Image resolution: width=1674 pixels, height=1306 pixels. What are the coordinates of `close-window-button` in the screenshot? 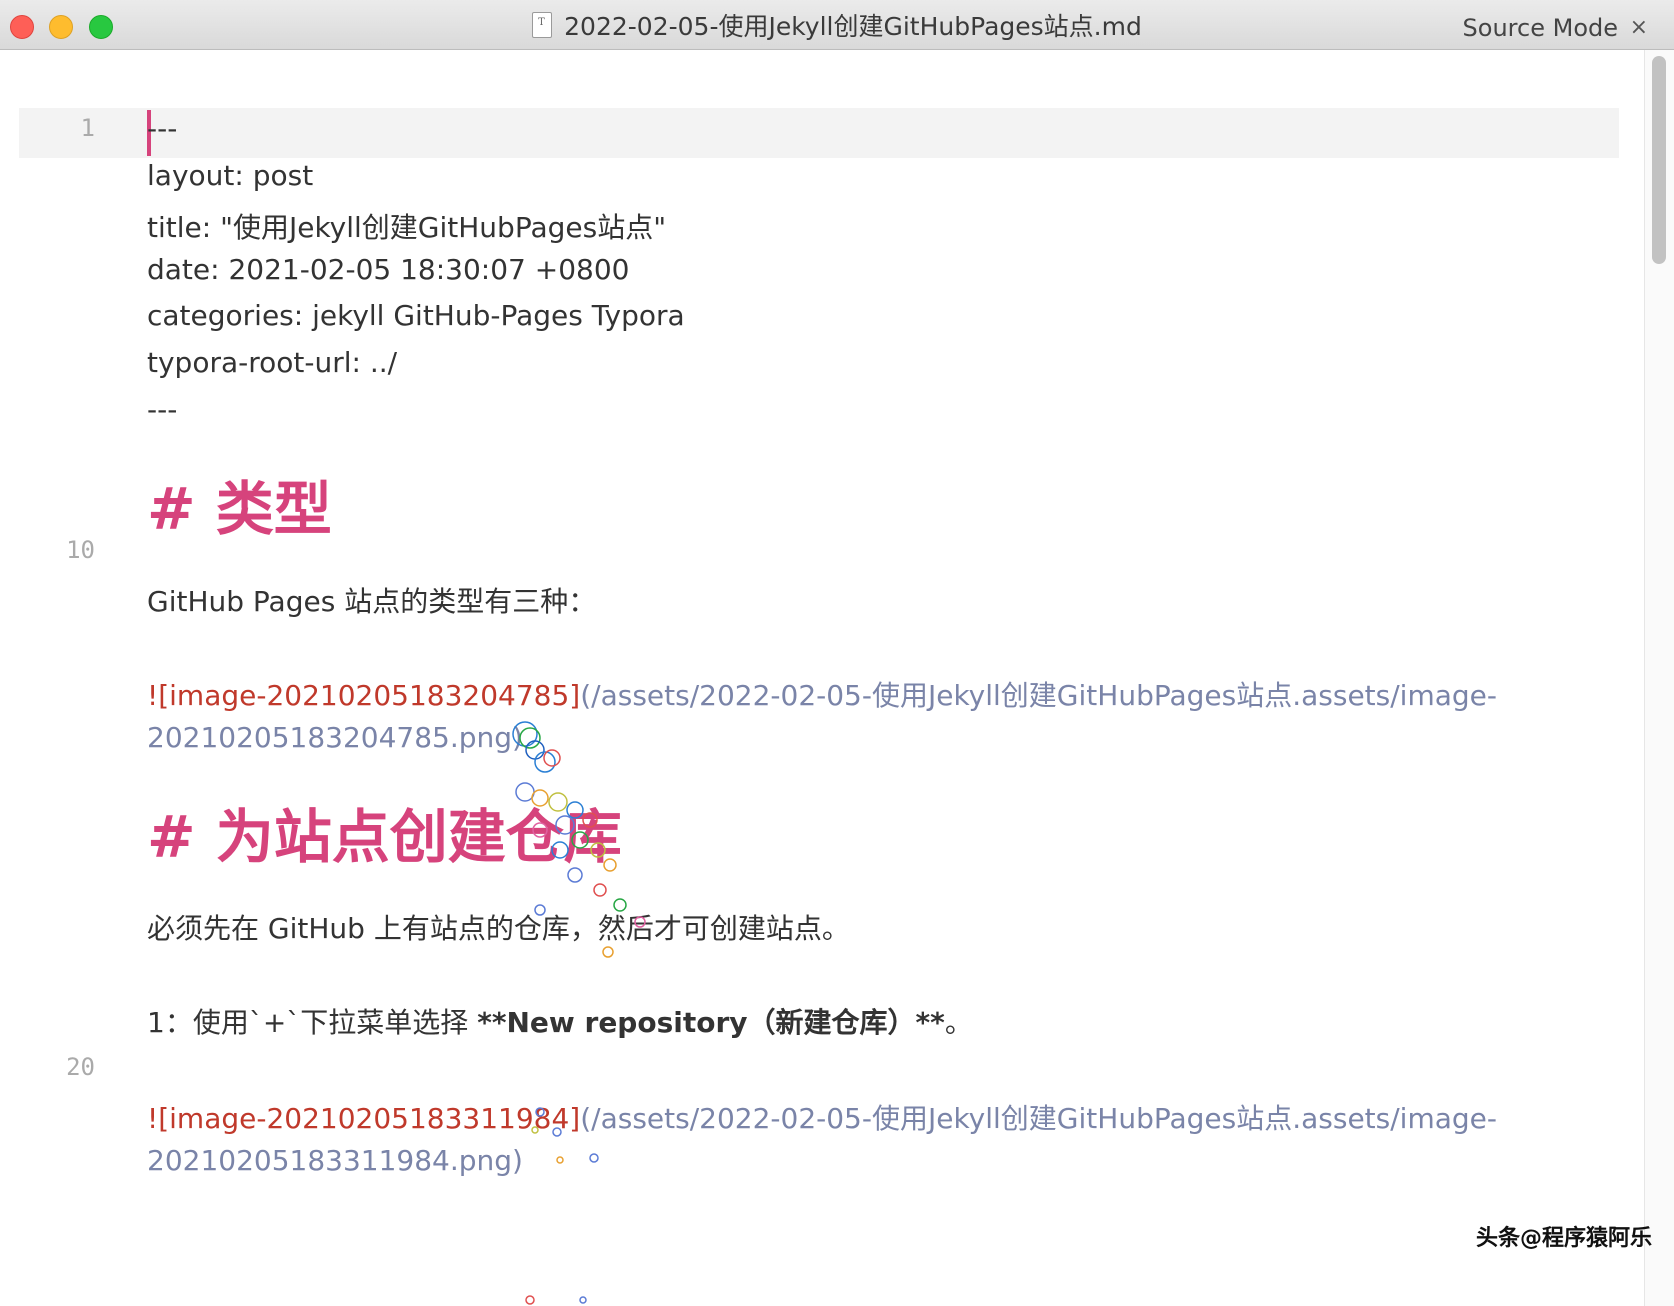 It's located at (22, 27).